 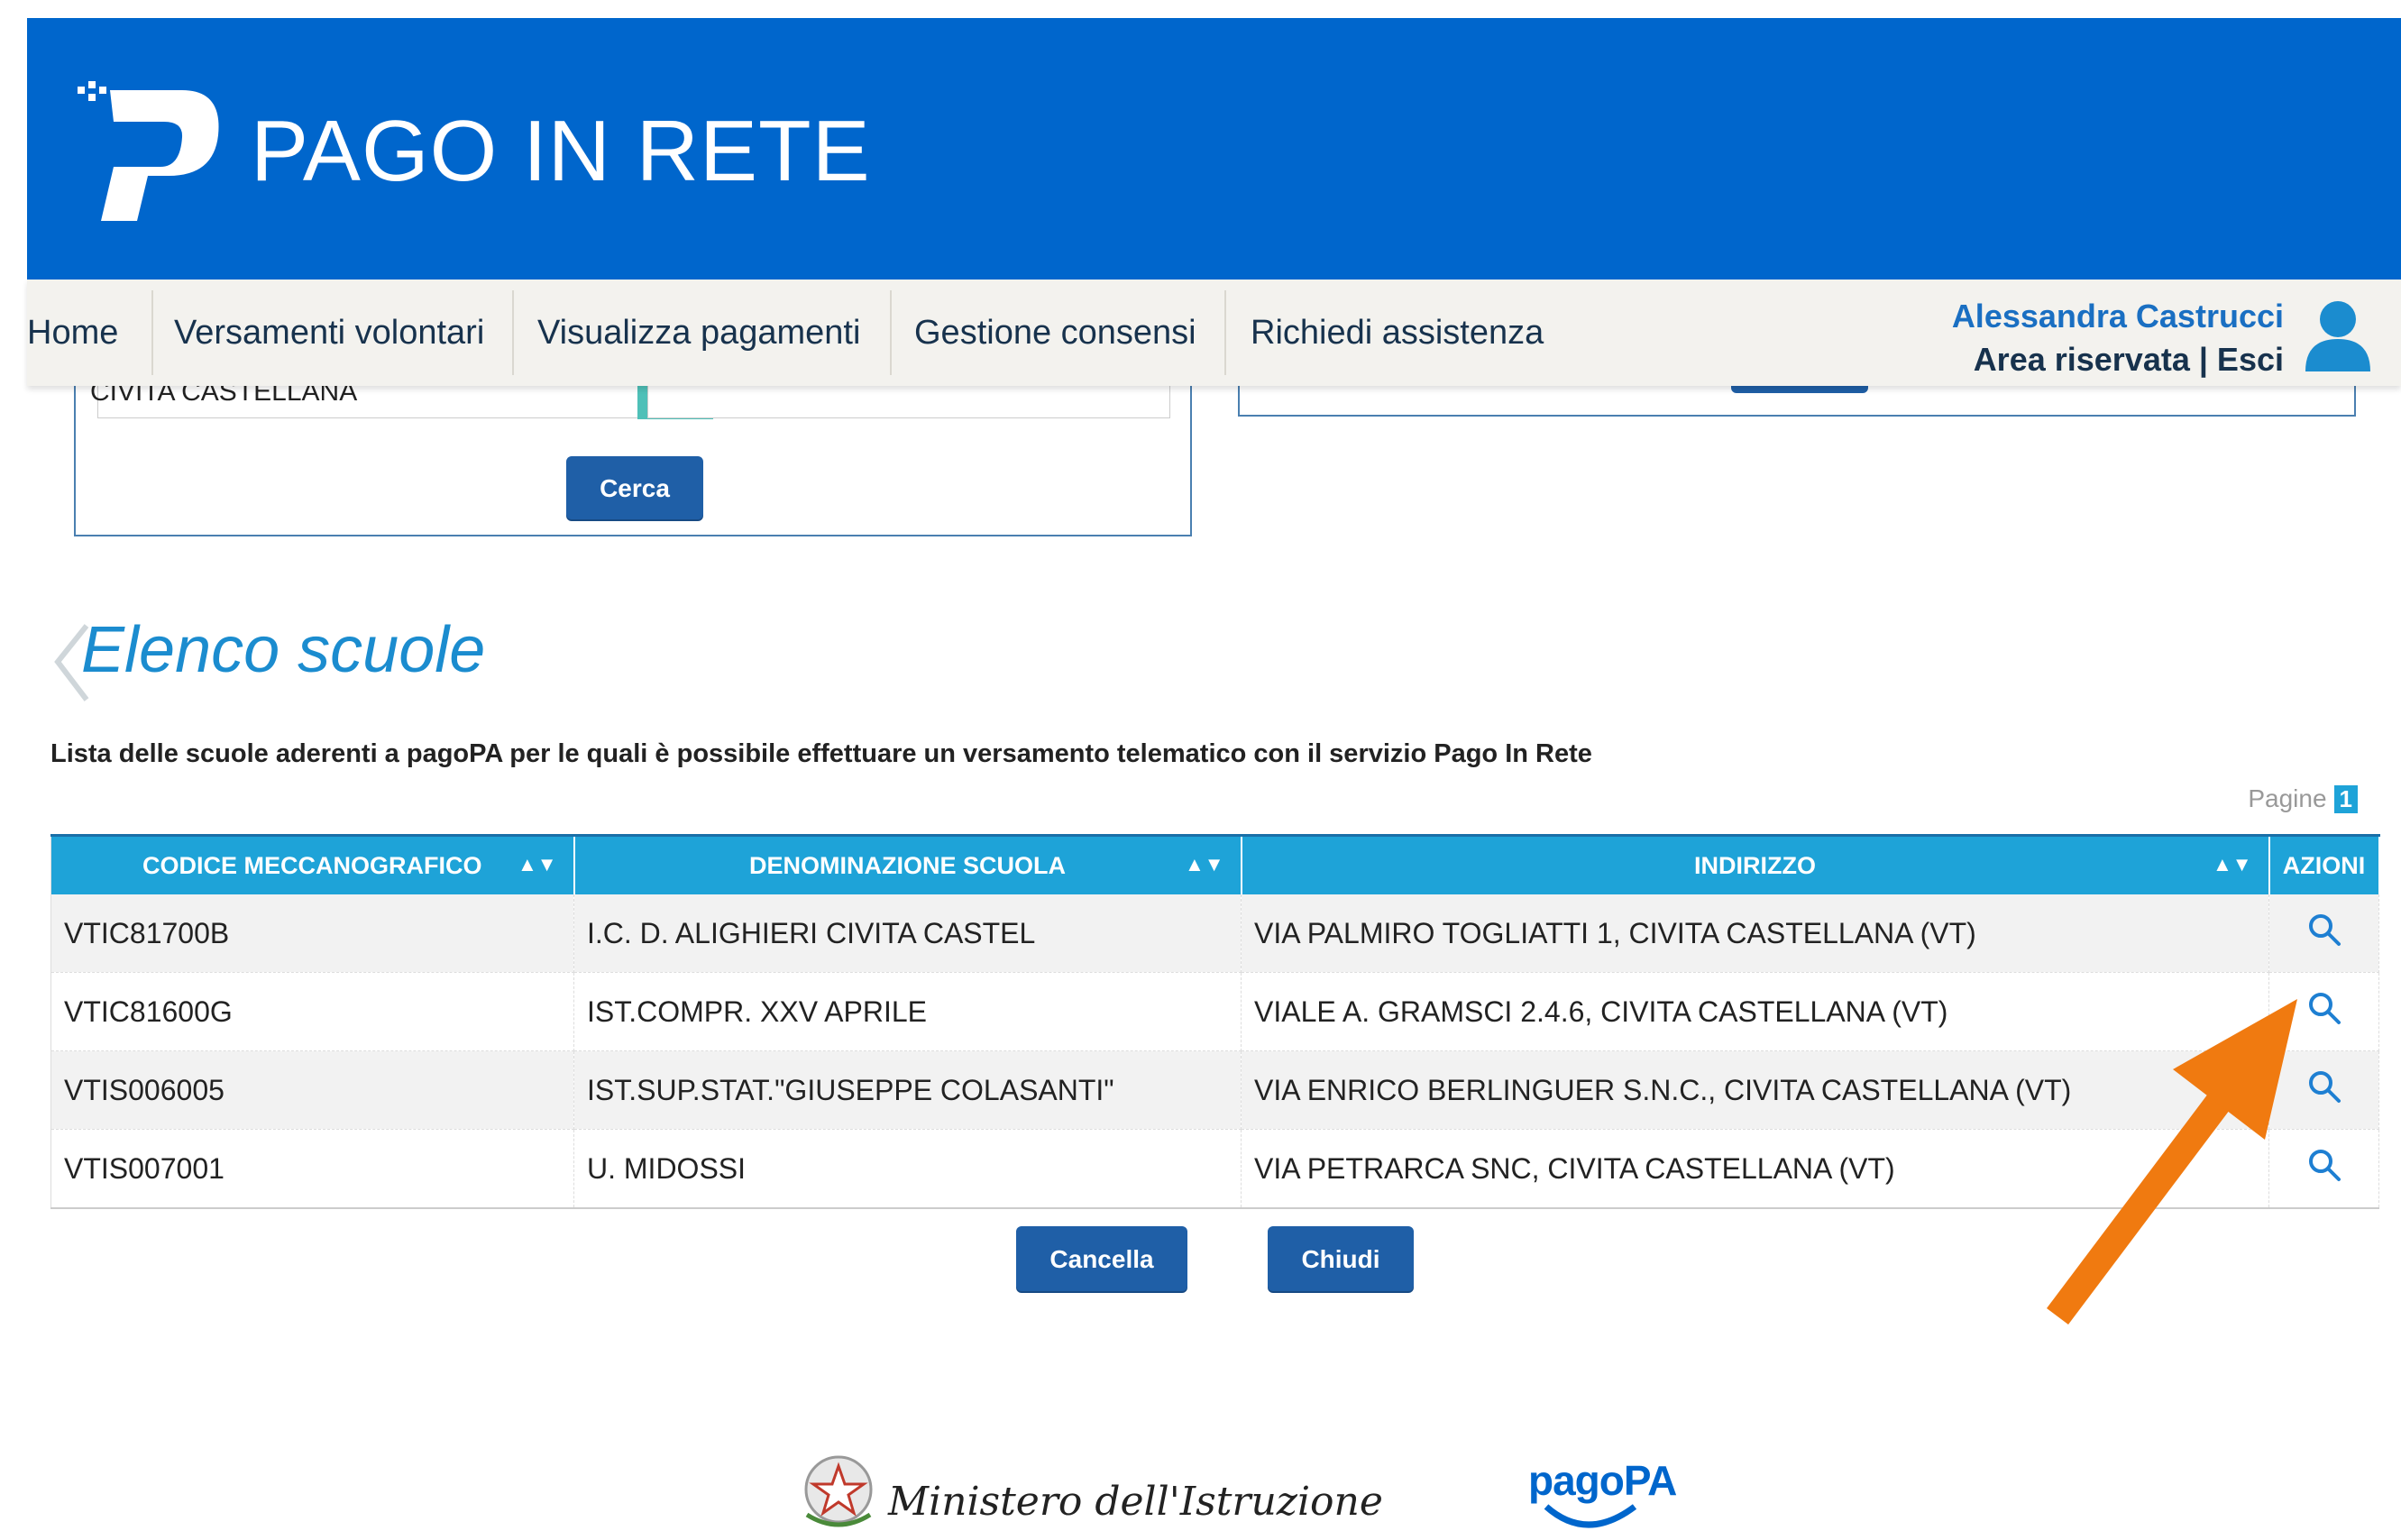 I want to click on ministero-logo: Ministero dell'Istruzione, so click(x=1090, y=1496).